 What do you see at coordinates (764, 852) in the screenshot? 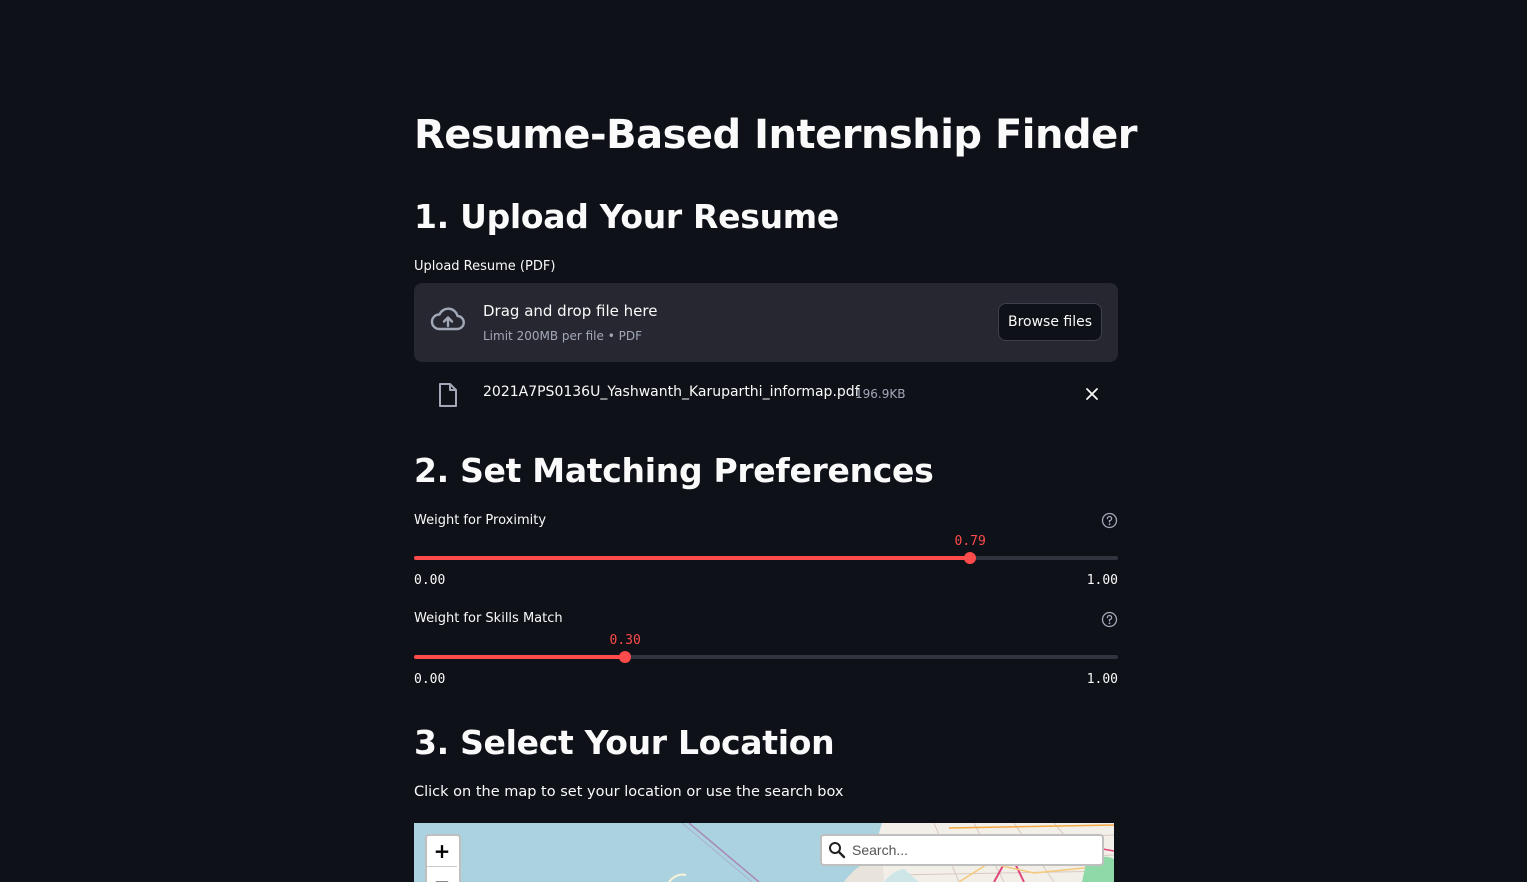
I see `location-map: + −` at bounding box center [764, 852].